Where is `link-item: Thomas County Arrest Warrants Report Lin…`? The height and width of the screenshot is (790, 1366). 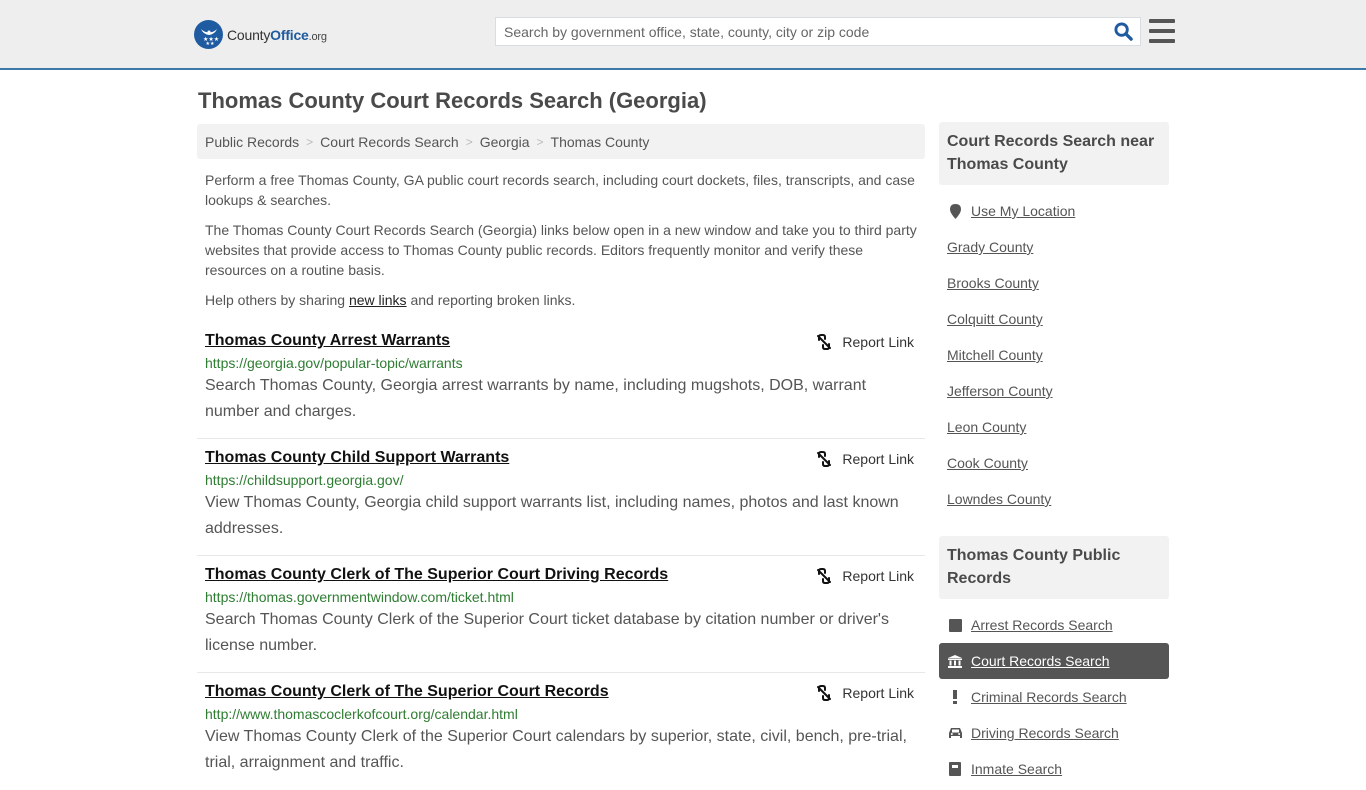
link-item: Thomas County Arrest Warrants Report Lin… is located at coordinates (561, 380).